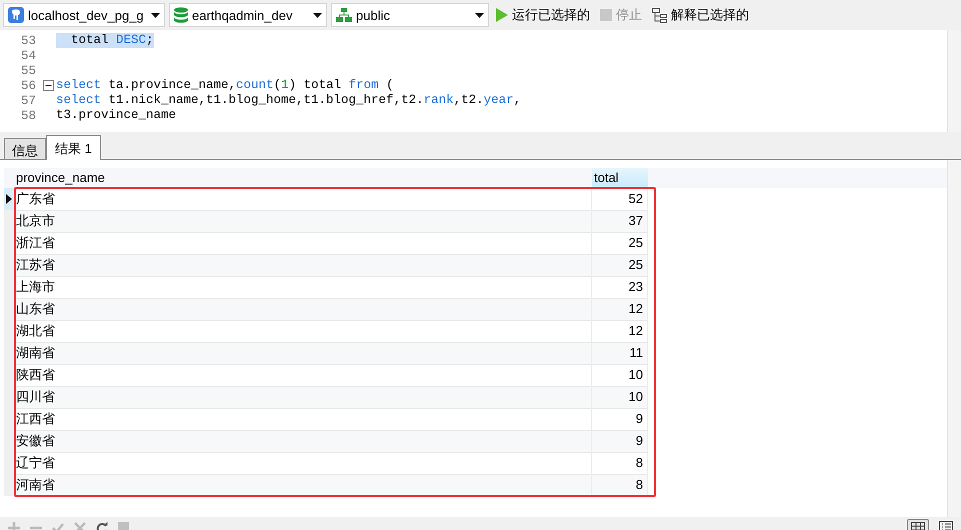 Image resolution: width=961 pixels, height=530 pixels. What do you see at coordinates (620, 353) in the screenshot?
I see `table-cell: 11` at bounding box center [620, 353].